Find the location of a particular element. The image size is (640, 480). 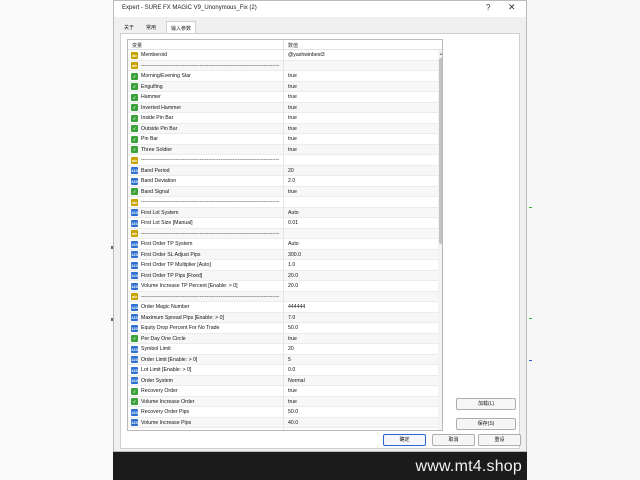

parameter-name: Volume Increase Order is located at coordinates (168, 401).